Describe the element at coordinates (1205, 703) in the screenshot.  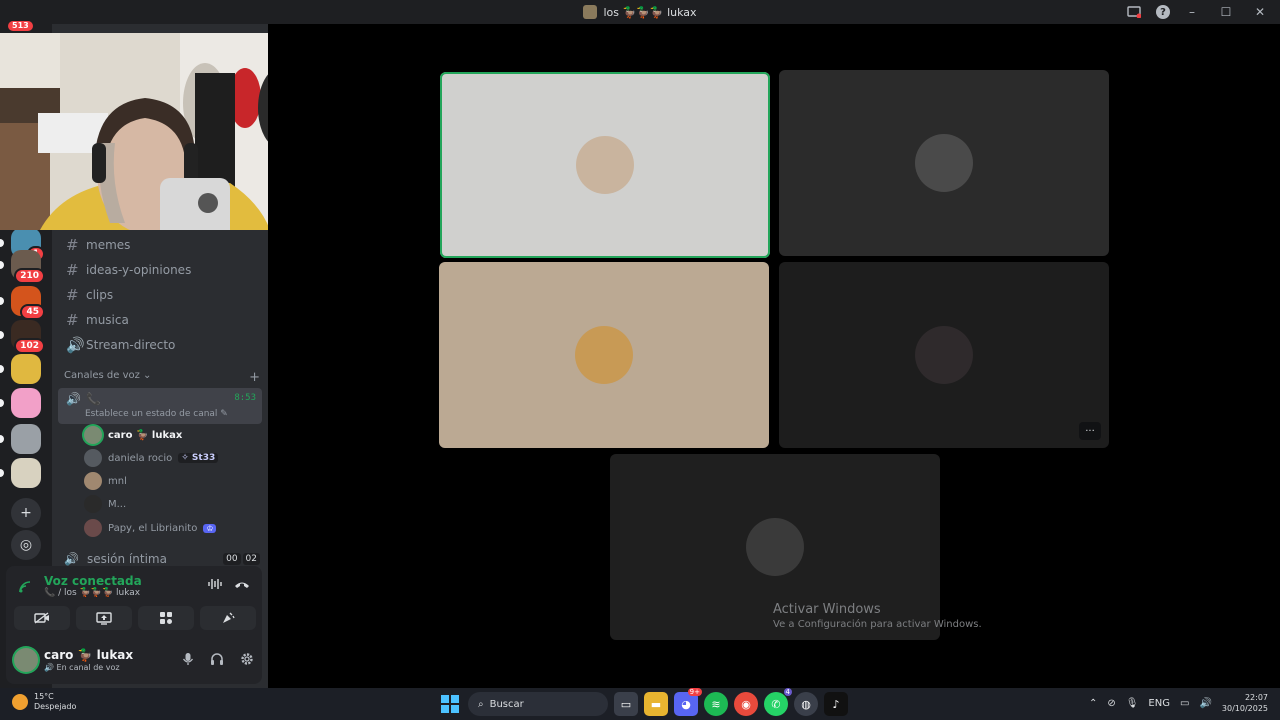
I see `volume-icon: 🔊` at that location.